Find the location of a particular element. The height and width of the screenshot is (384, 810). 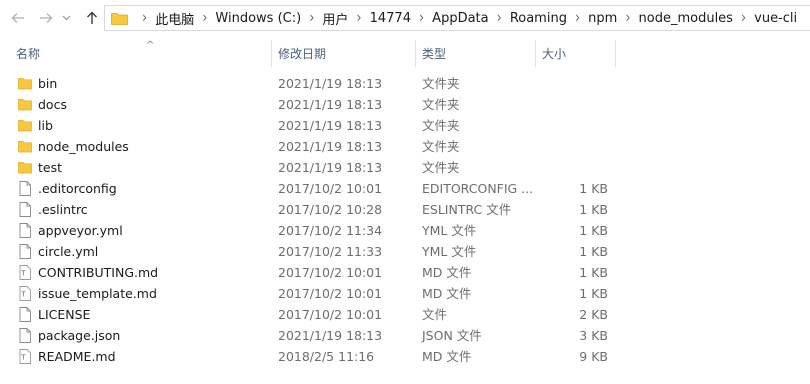

breadcrumb-item: 用户 is located at coordinates (335, 18).